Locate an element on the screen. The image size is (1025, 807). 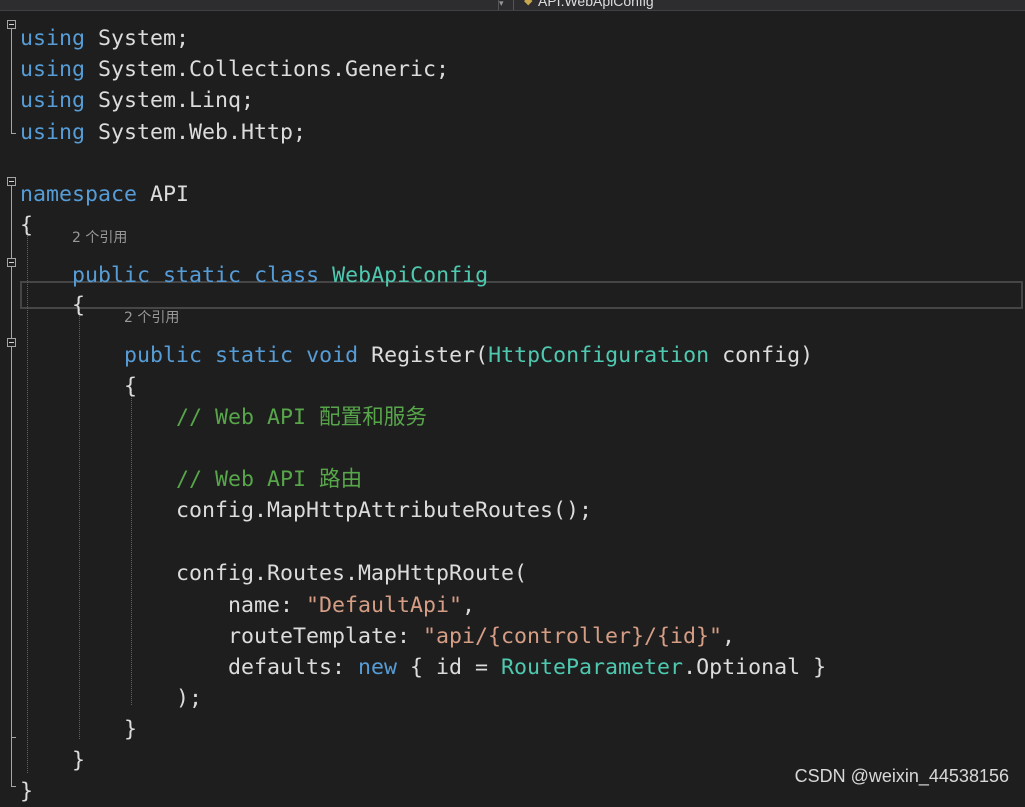
code-token: config.MapHttpAttributeRoutes(); is located at coordinates (306, 510).